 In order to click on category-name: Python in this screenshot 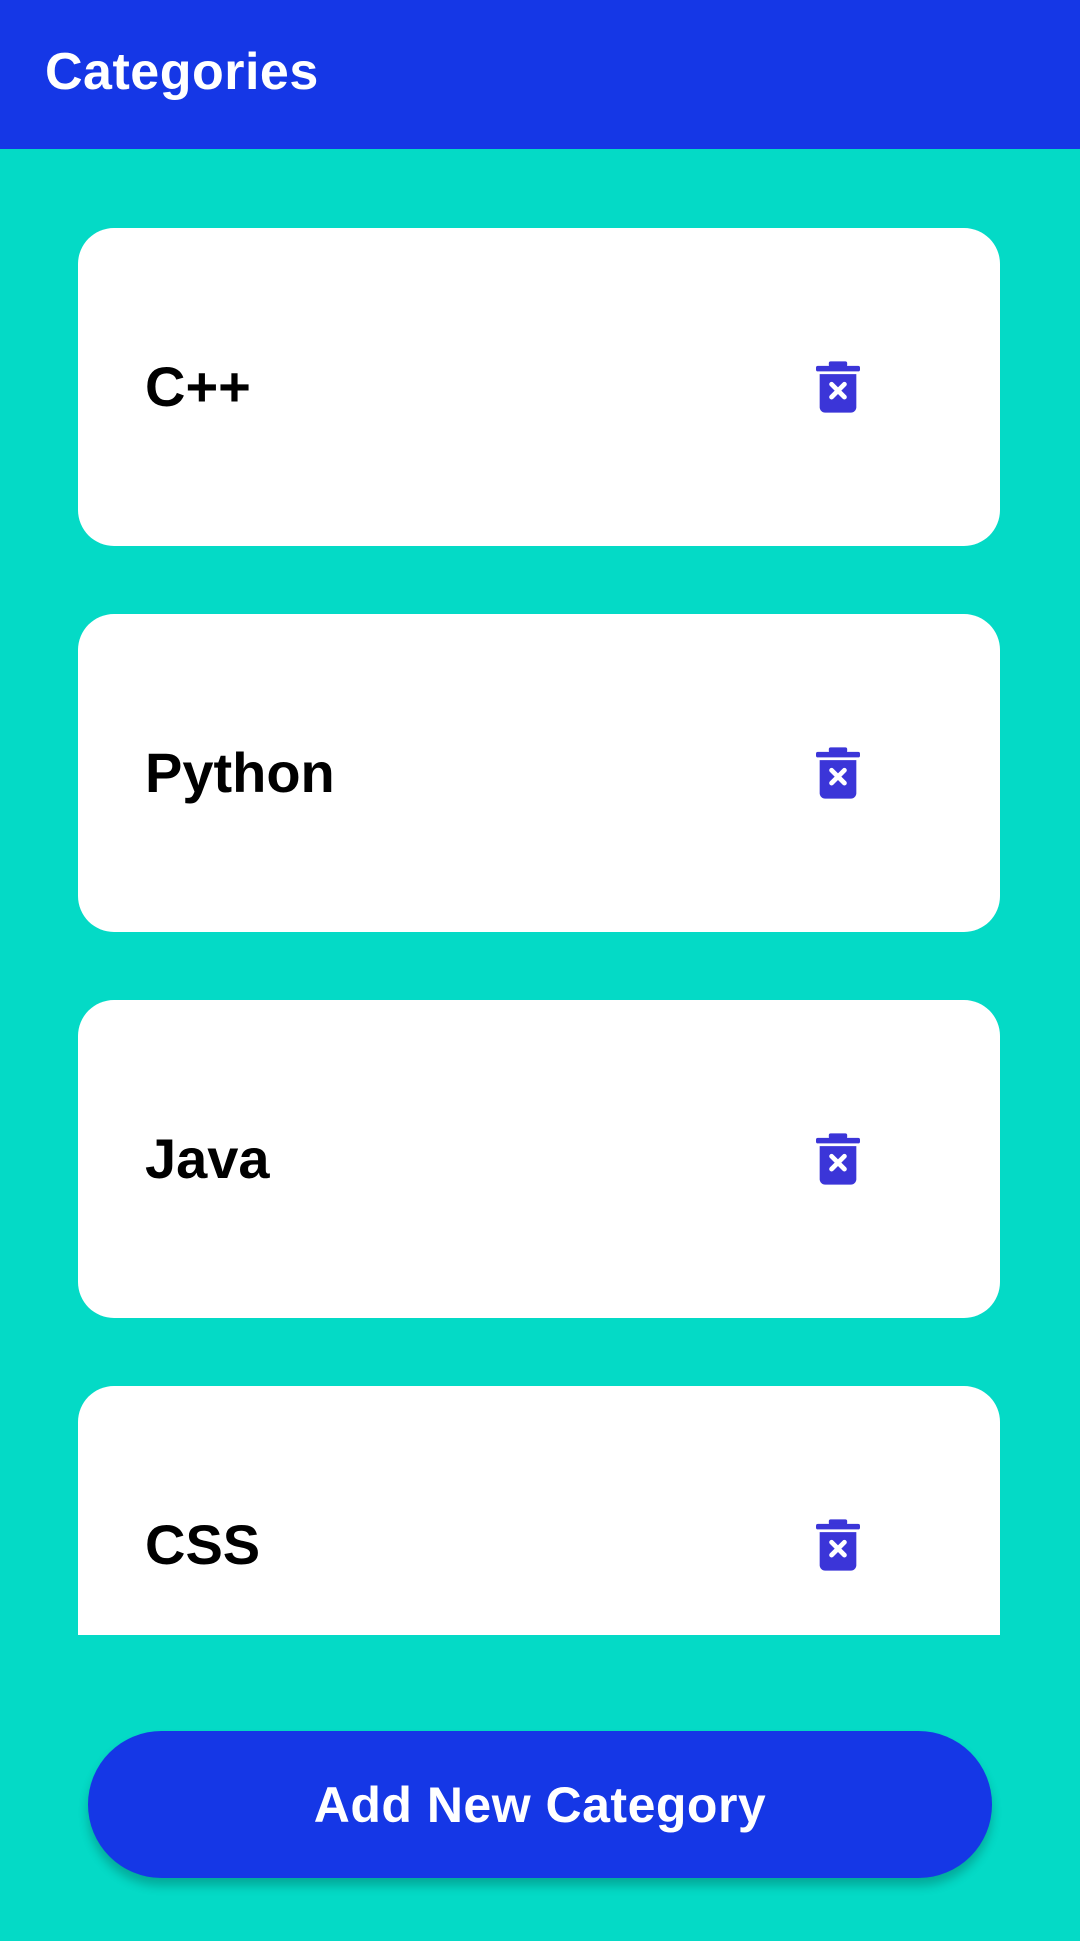, I will do `click(240, 772)`.